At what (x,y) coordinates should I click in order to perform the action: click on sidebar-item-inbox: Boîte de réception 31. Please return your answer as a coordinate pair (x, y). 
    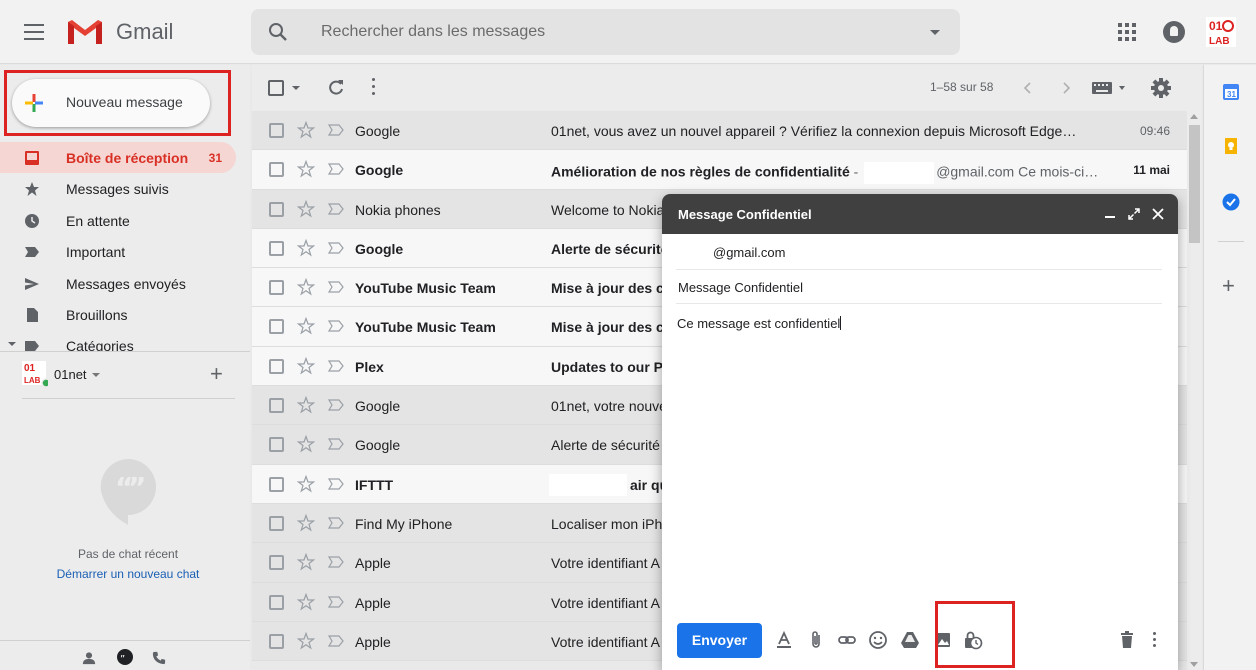
    Looking at the image, I should click on (118, 158).